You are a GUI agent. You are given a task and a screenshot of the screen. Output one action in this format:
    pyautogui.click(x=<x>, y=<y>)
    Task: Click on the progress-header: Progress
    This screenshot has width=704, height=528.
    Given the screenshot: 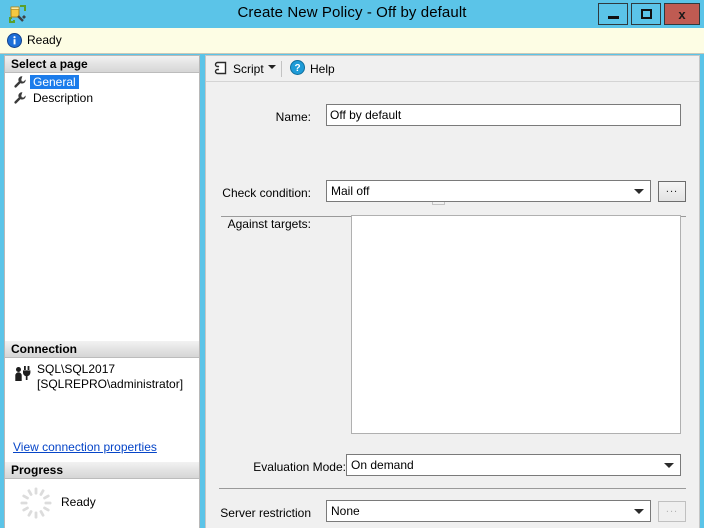 What is the action you would take?
    pyautogui.click(x=102, y=470)
    